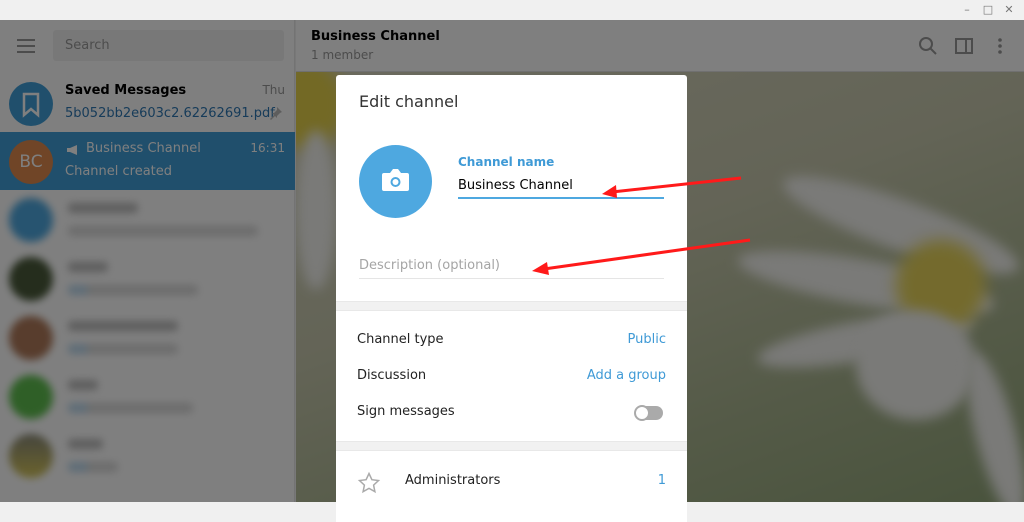  I want to click on camera-icon, so click(395, 180).